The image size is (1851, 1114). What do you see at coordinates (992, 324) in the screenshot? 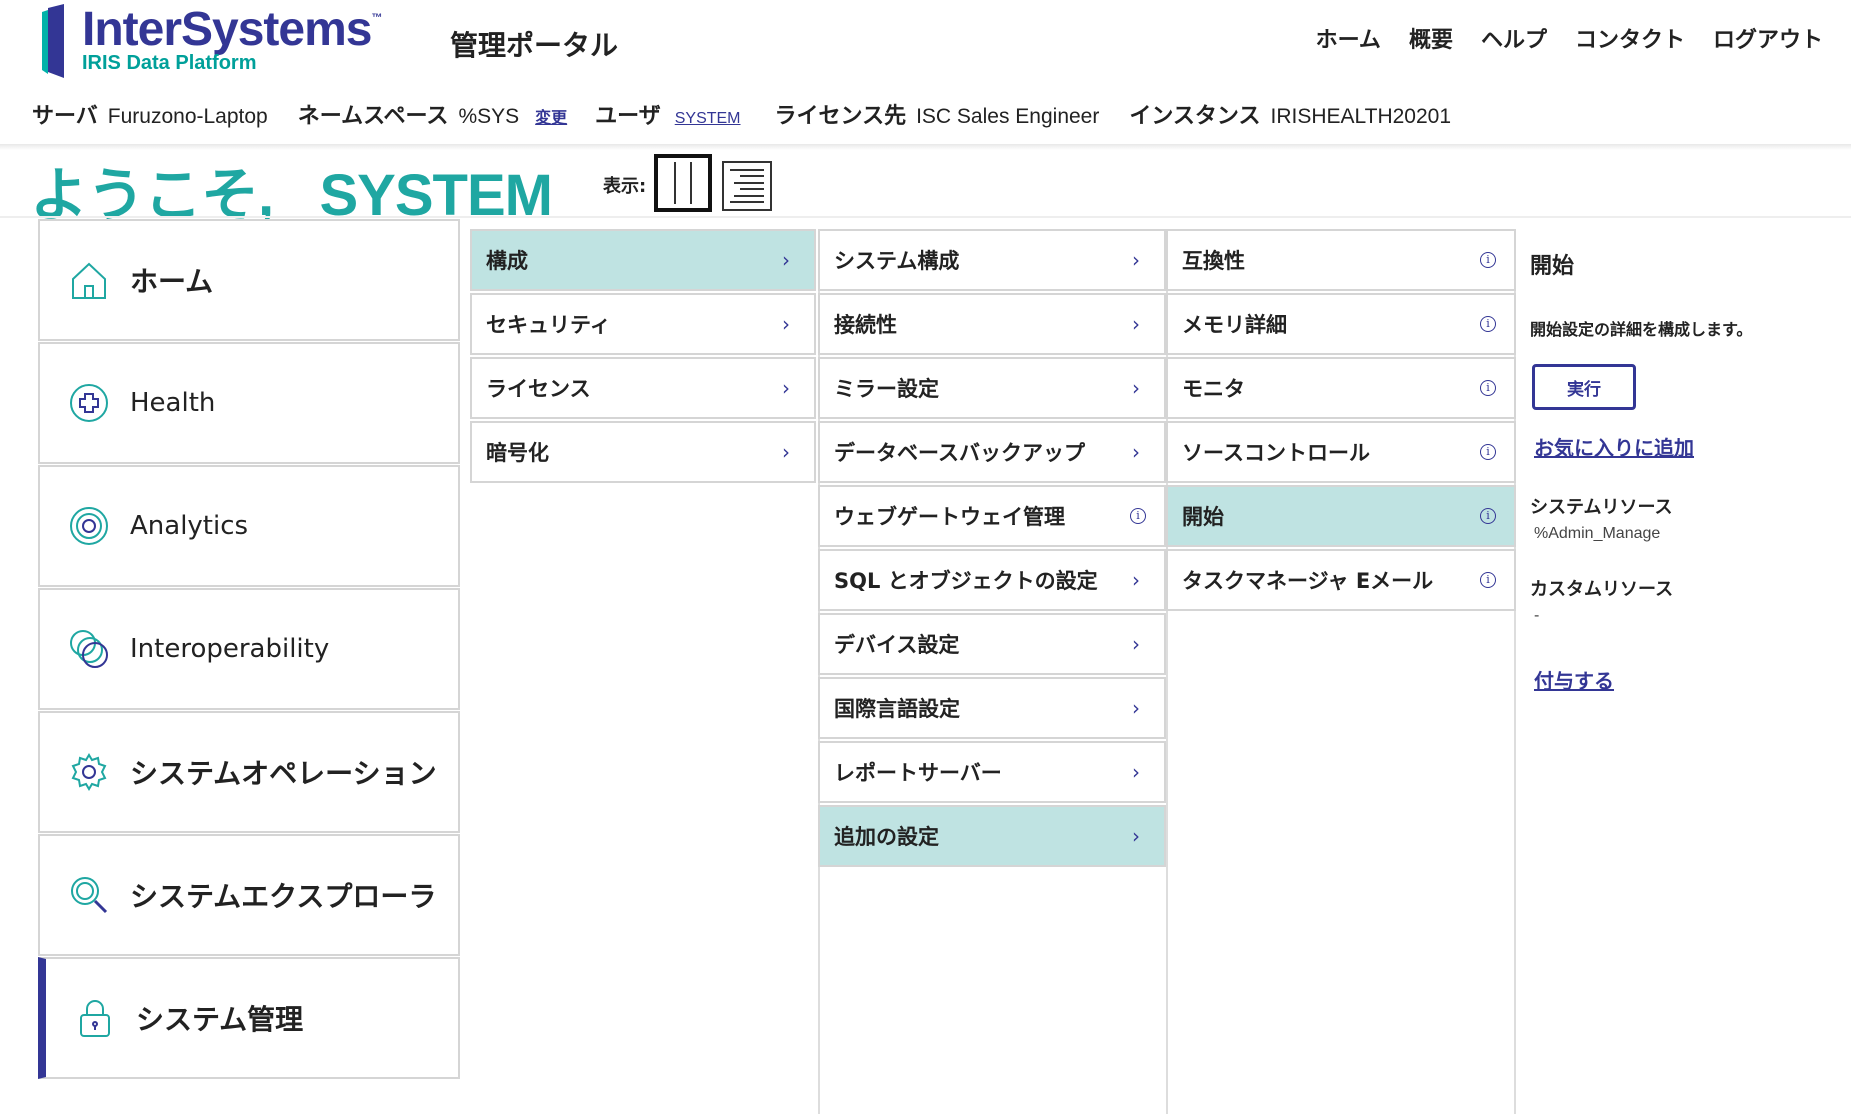
I see `menu-item-connectivity: 接続性 ›` at bounding box center [992, 324].